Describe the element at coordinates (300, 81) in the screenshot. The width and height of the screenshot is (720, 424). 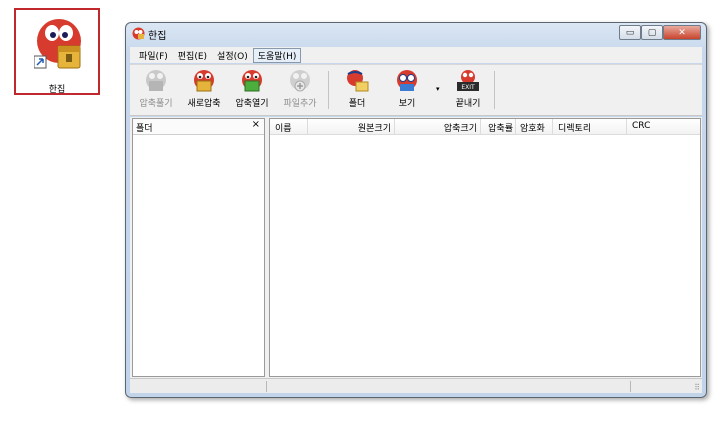
I see `add-files-icon` at that location.